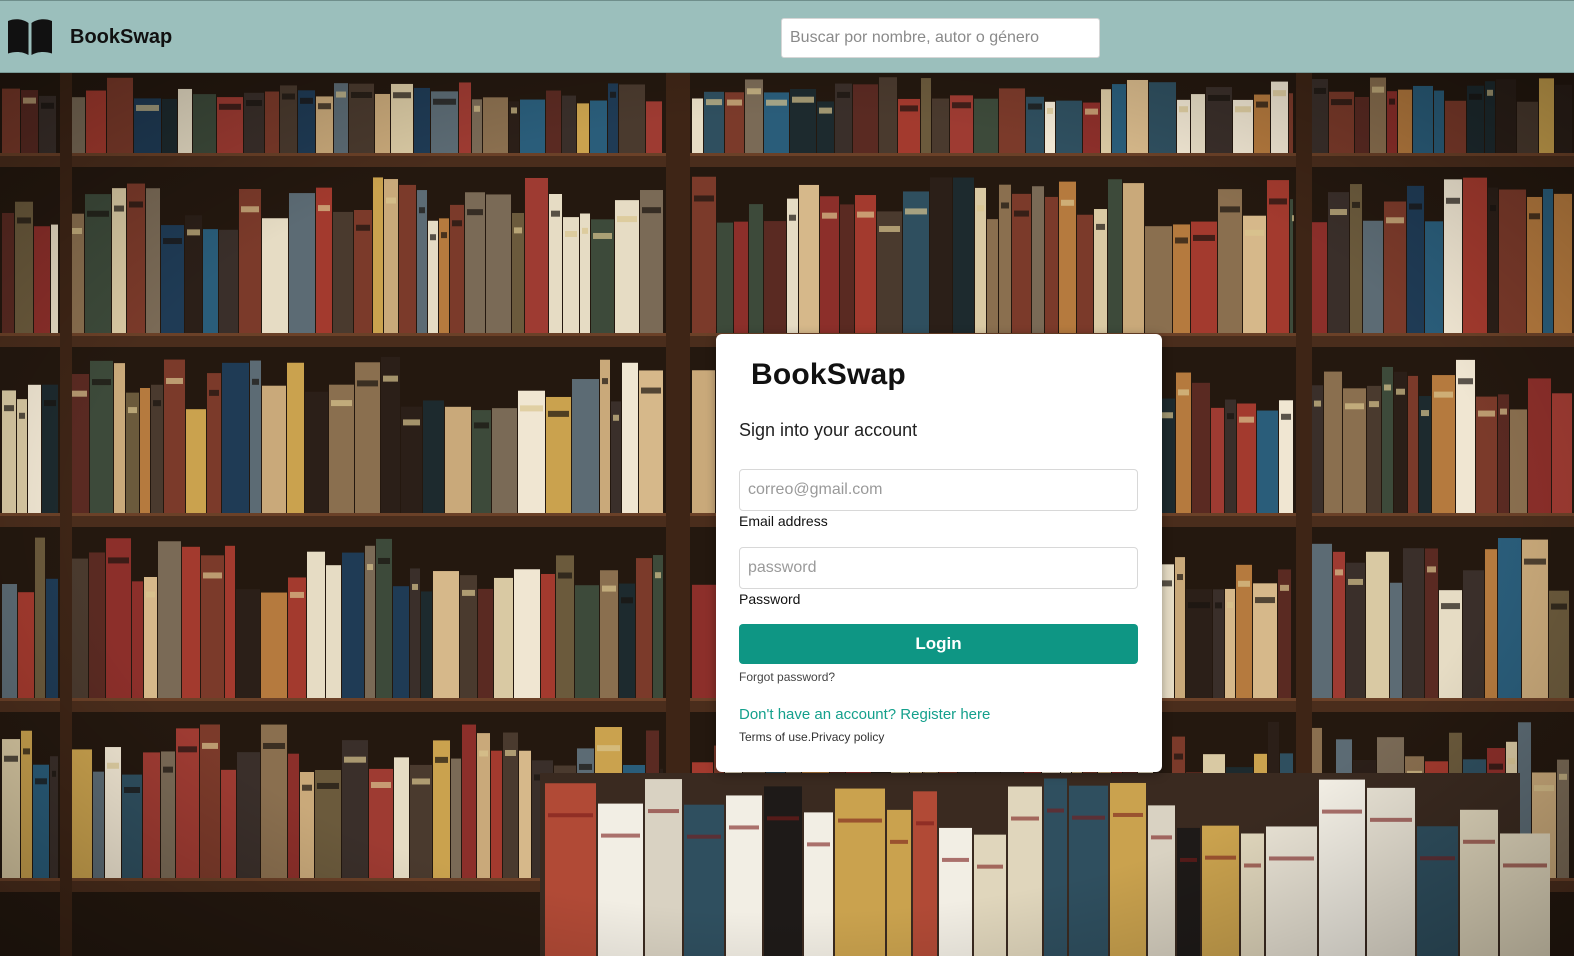  Describe the element at coordinates (783, 521) in the screenshot. I see `email-label: Email address` at that location.